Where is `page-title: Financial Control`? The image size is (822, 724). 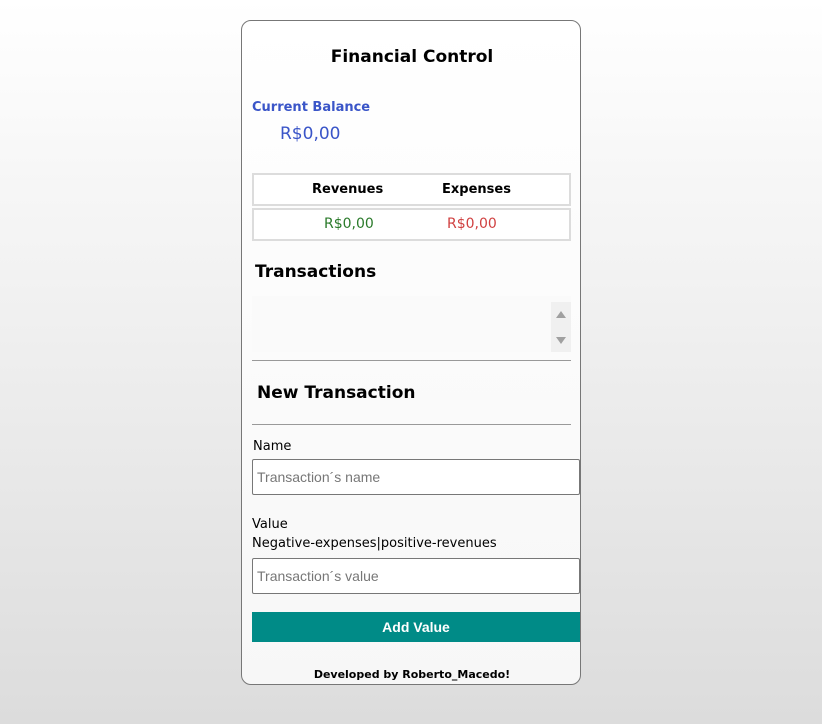 page-title: Financial Control is located at coordinates (412, 57).